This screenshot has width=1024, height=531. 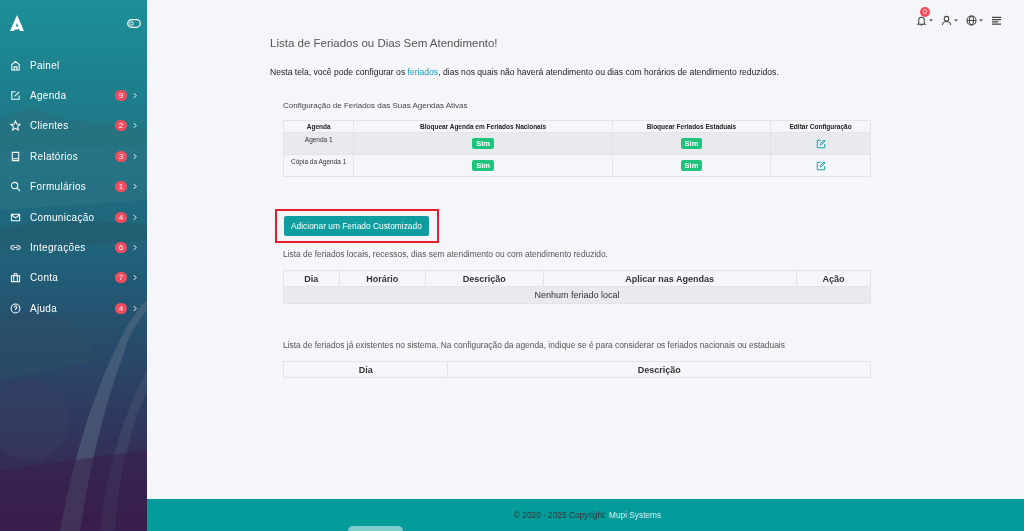 I want to click on count-badge: 1, so click(x=121, y=187).